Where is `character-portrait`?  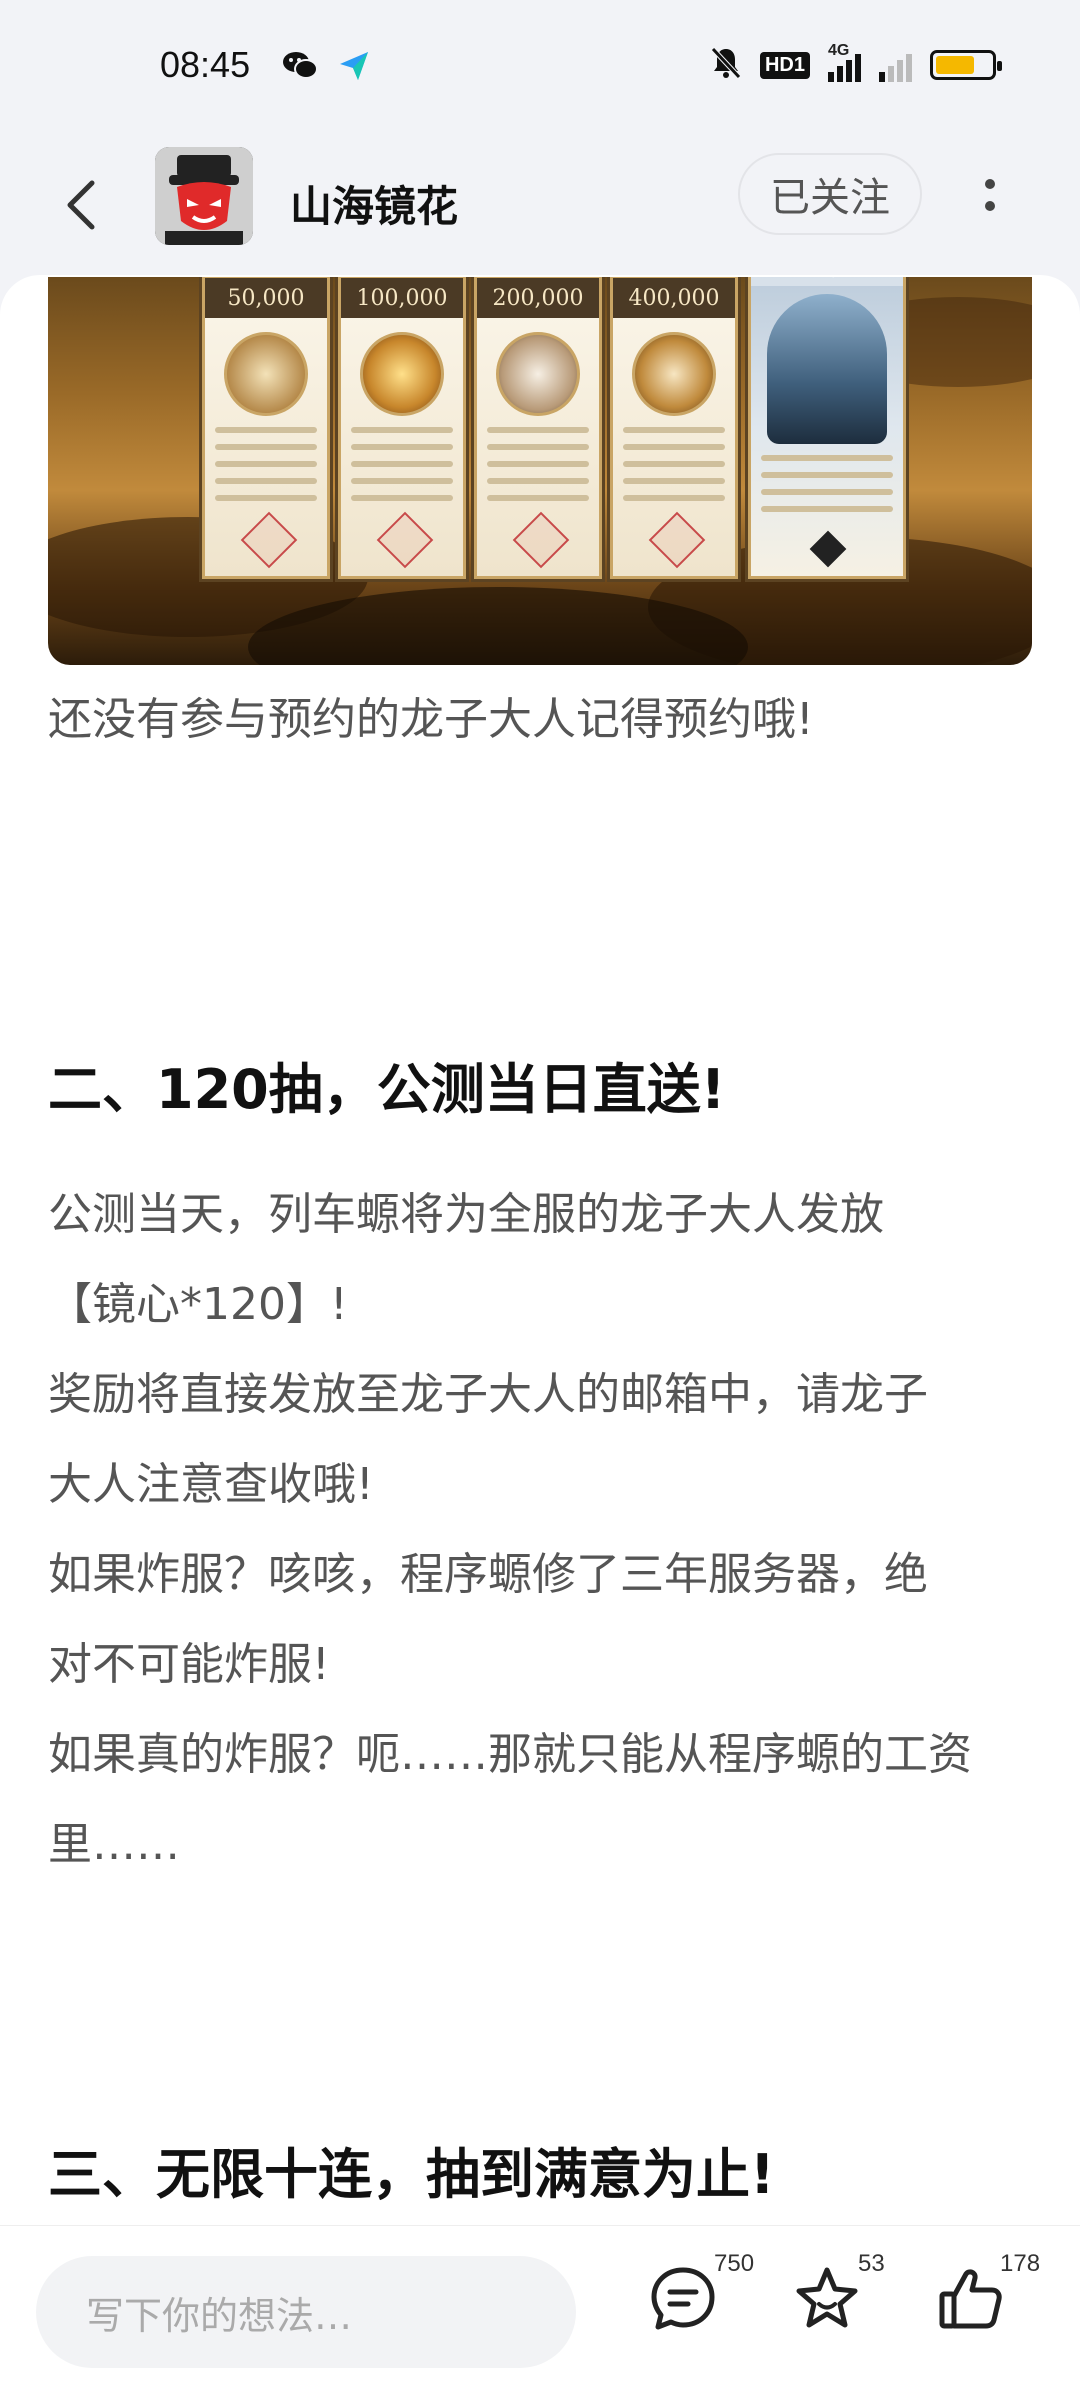
character-portrait is located at coordinates (827, 369).